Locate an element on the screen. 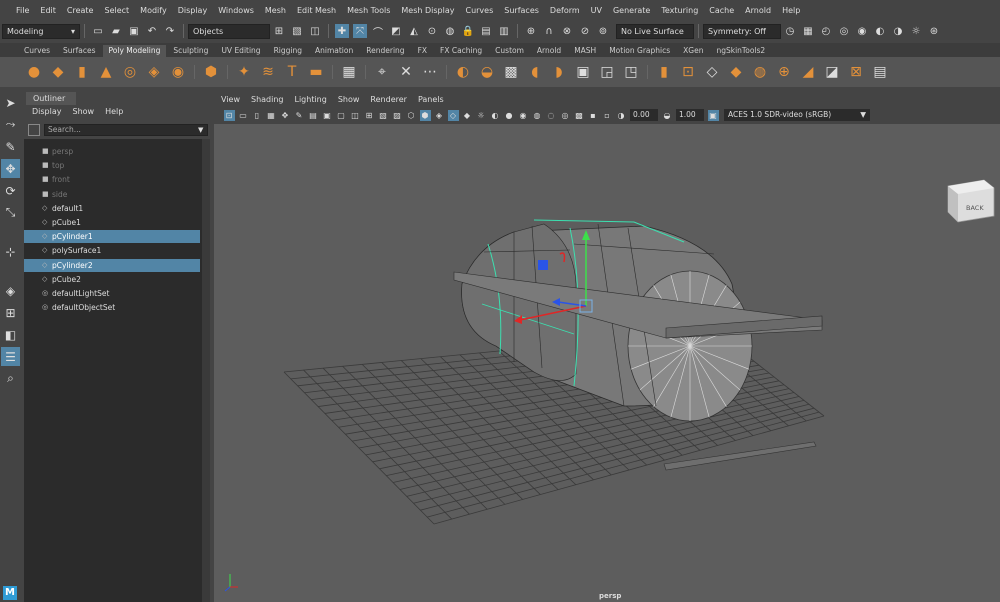 Image resolution: width=1000 pixels, height=602 pixels. camera-select-icon: ⊡ is located at coordinates (229, 115).